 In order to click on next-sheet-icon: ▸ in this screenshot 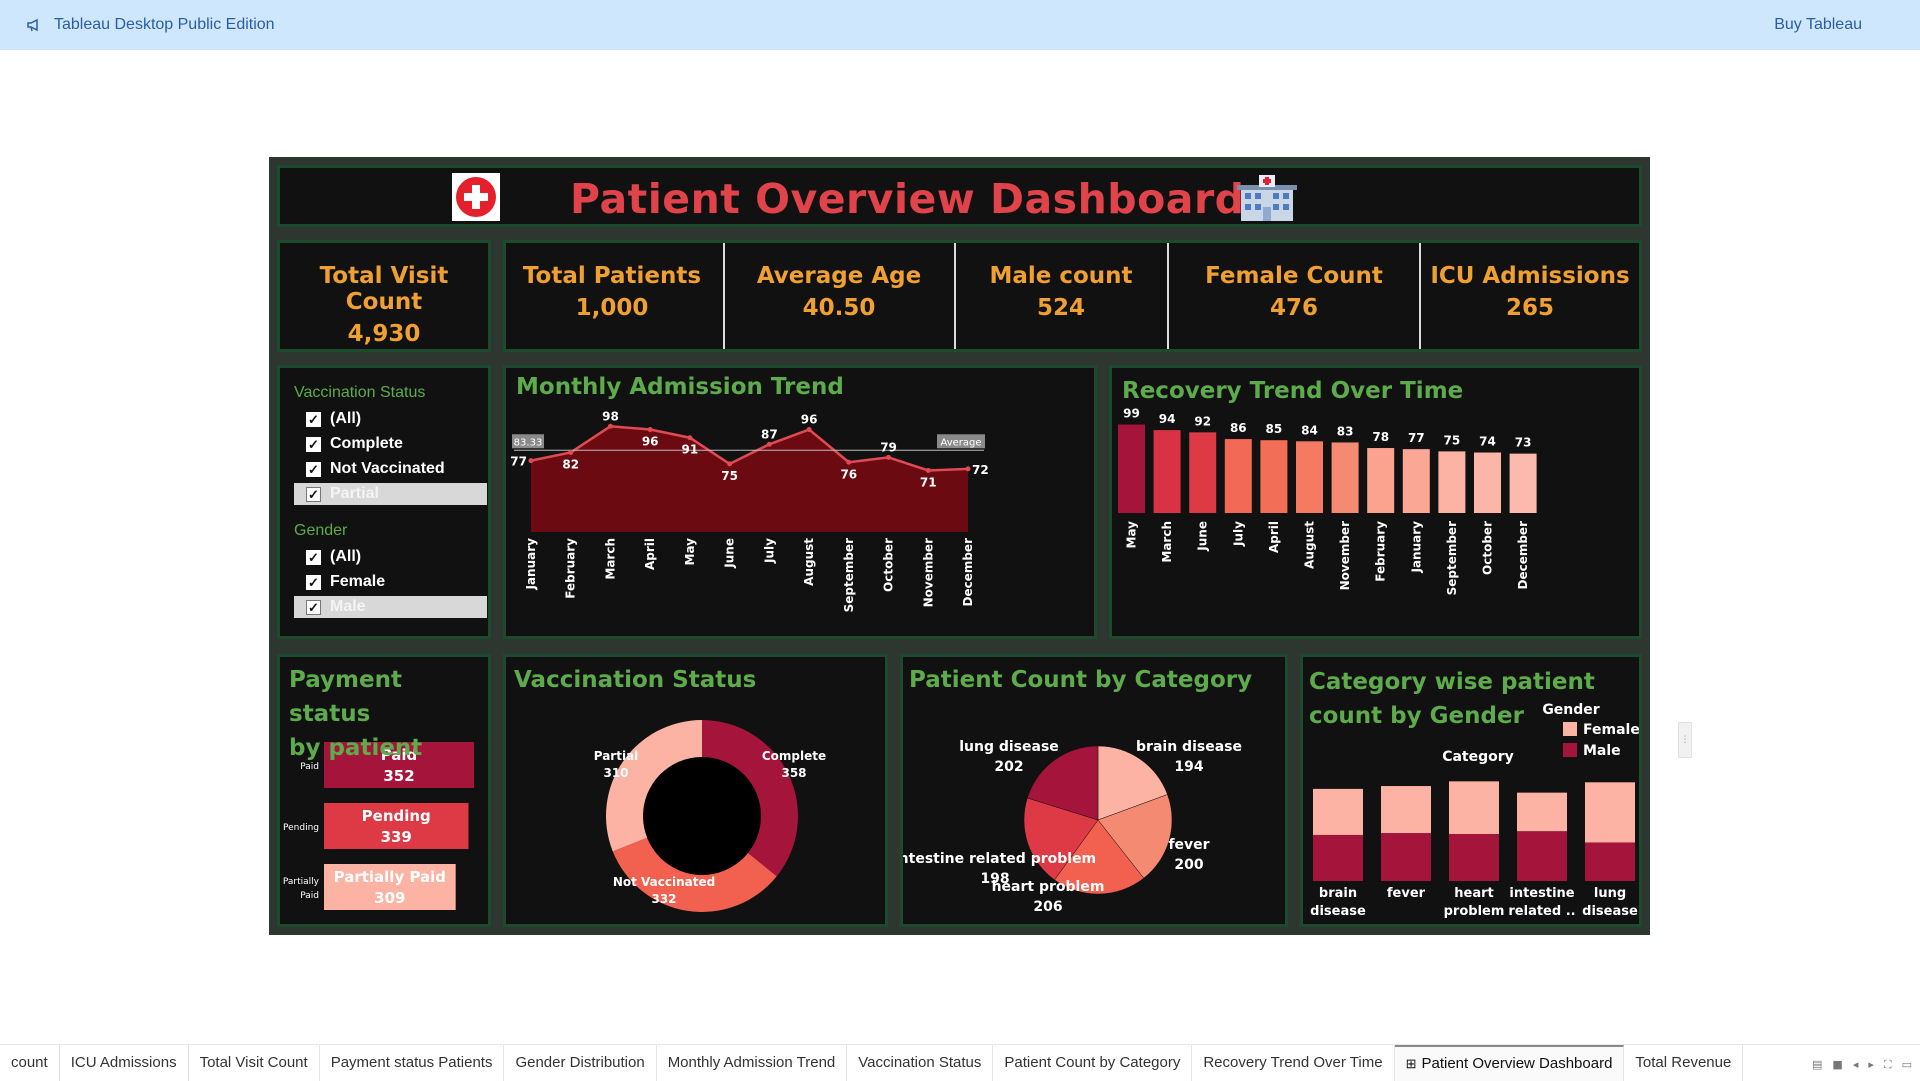, I will do `click(1871, 1065)`.